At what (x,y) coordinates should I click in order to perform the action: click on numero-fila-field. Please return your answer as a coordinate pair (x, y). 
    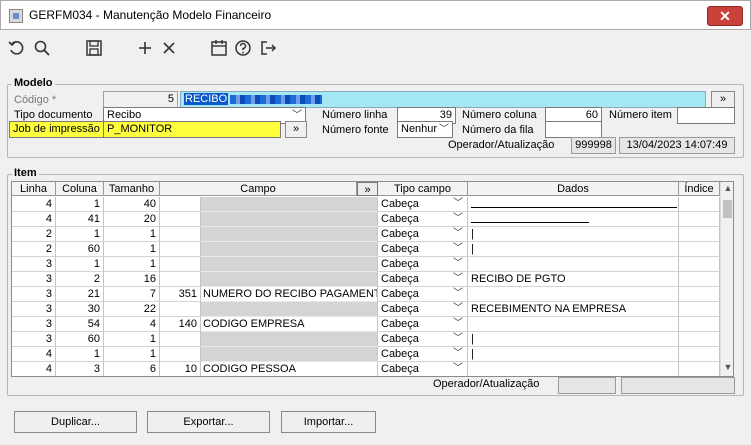
    Looking at the image, I should click on (573, 129).